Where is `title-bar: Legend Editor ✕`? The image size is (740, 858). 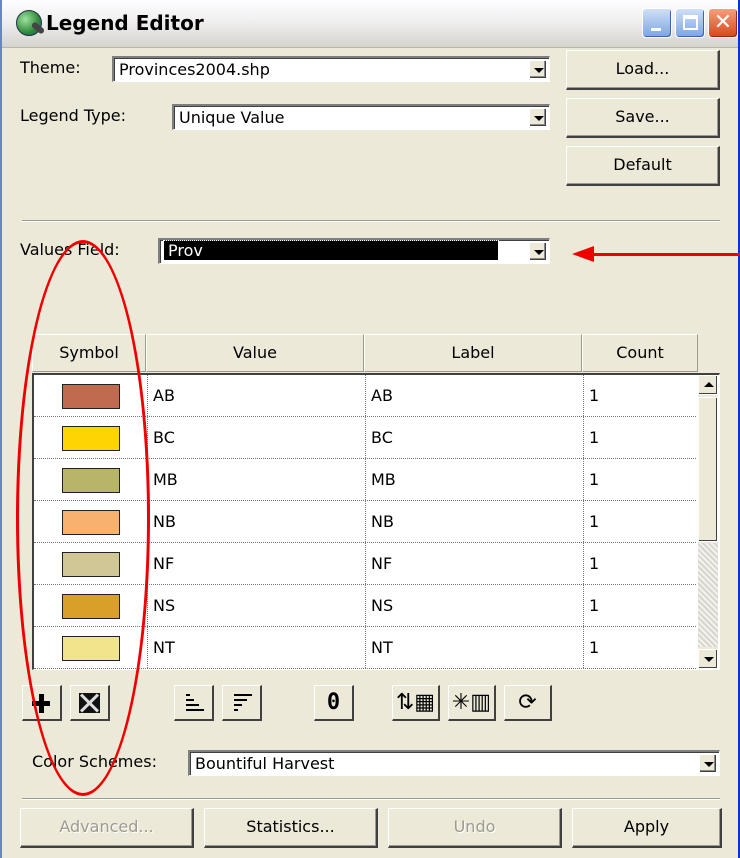 title-bar: Legend Editor ✕ is located at coordinates (370, 24).